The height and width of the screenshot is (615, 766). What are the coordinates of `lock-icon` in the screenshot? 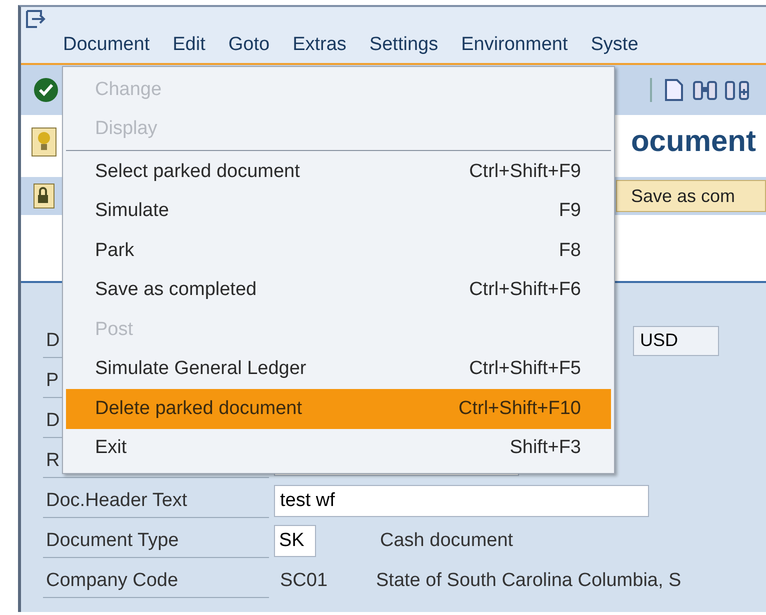 It's located at (44, 196).